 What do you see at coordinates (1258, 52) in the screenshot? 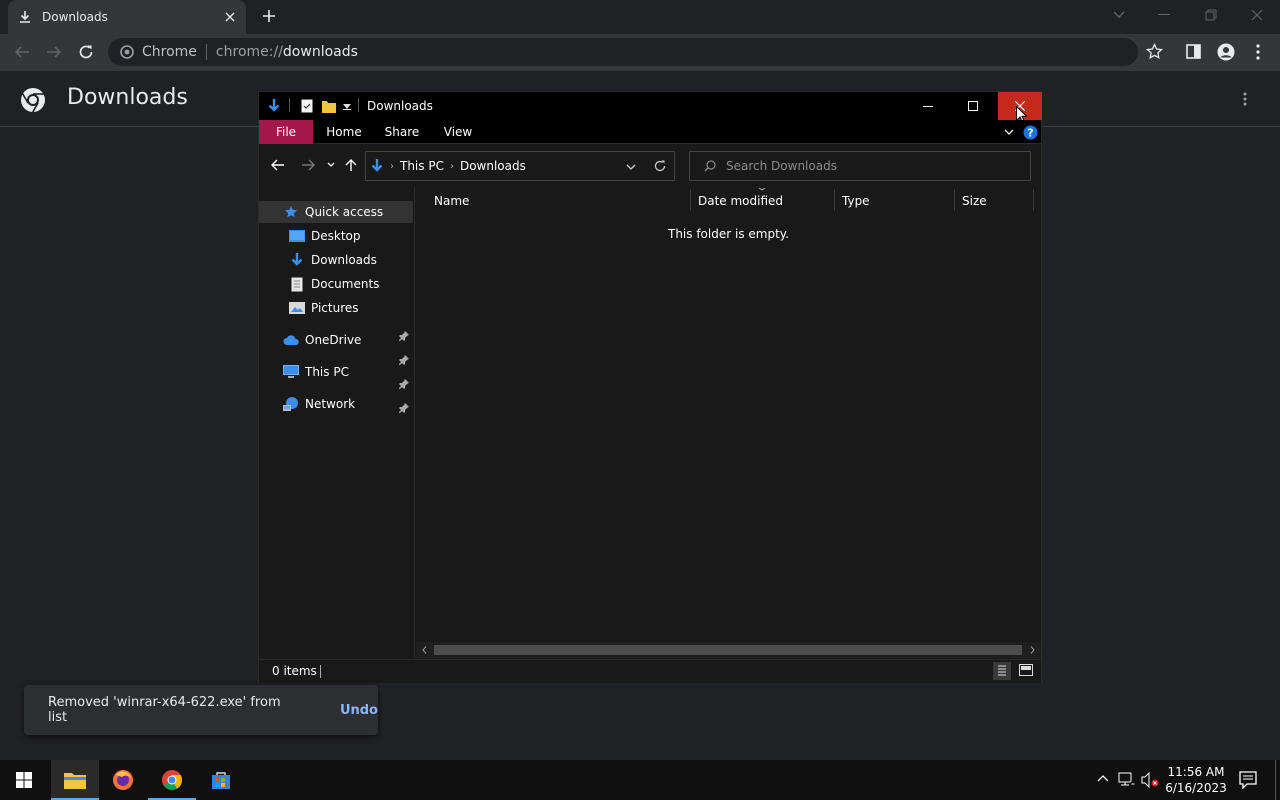
I see `menu-kebab-icon` at bounding box center [1258, 52].